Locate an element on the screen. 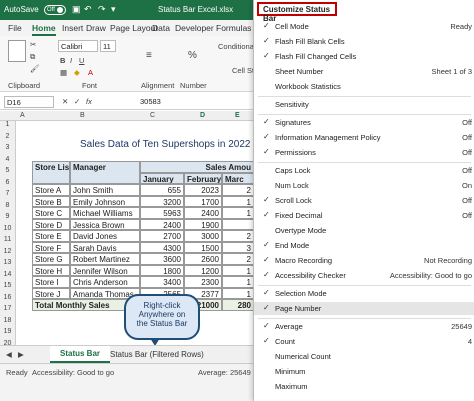 This screenshot has width=474, height=401. february-cell: 2300 is located at coordinates (203, 282).